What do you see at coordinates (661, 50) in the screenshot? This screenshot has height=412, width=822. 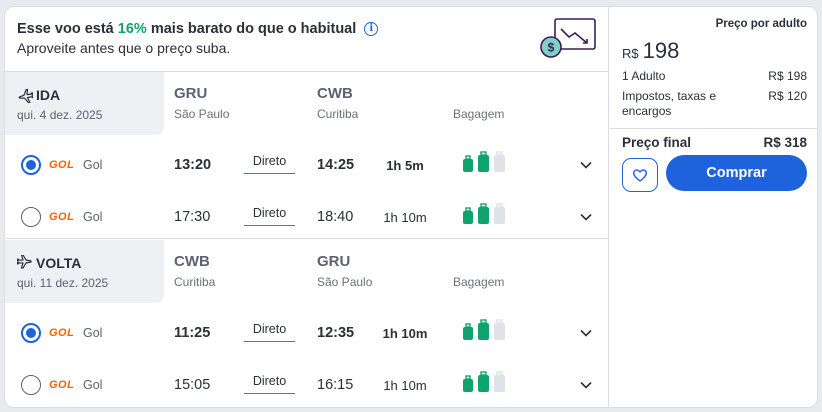 I see `price-amount: 198` at bounding box center [661, 50].